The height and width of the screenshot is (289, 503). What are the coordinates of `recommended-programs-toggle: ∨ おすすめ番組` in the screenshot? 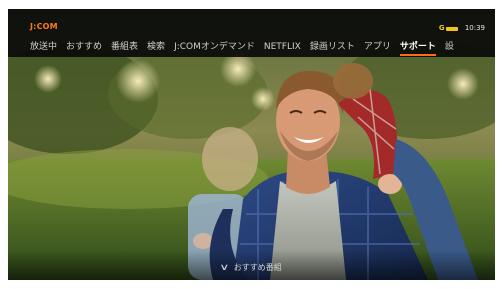 It's located at (251, 267).